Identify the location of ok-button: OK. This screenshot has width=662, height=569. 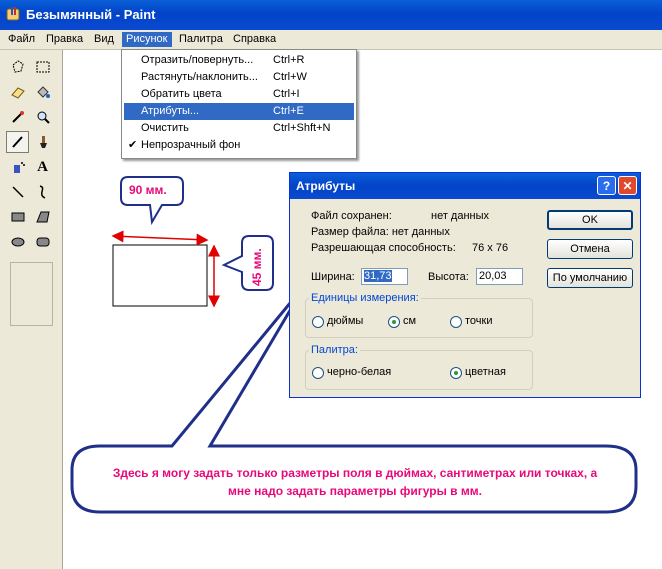
(590, 220).